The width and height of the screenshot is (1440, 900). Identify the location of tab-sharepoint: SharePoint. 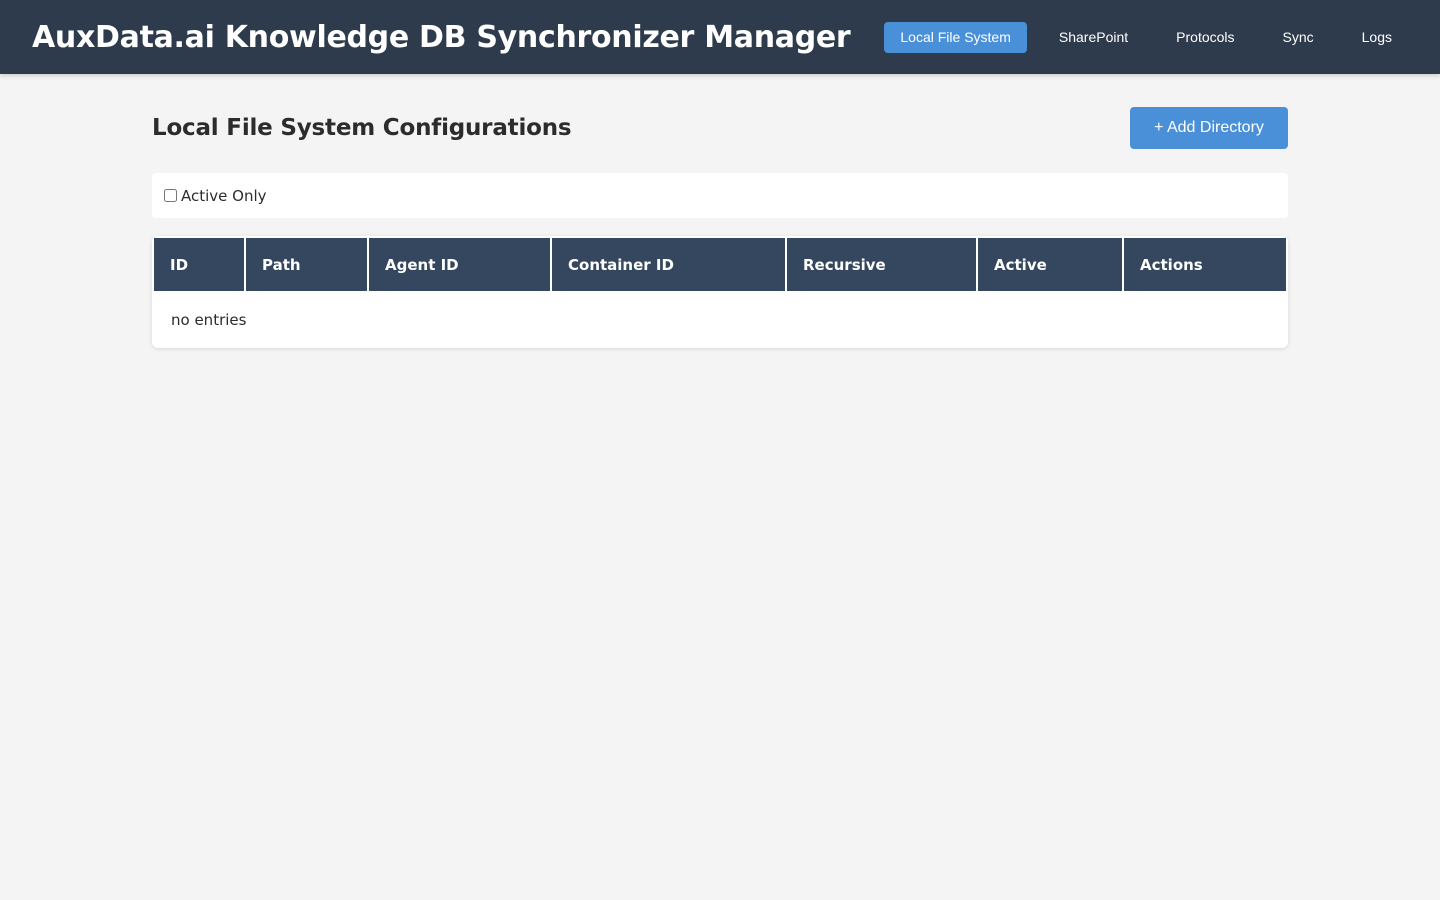
(1093, 37).